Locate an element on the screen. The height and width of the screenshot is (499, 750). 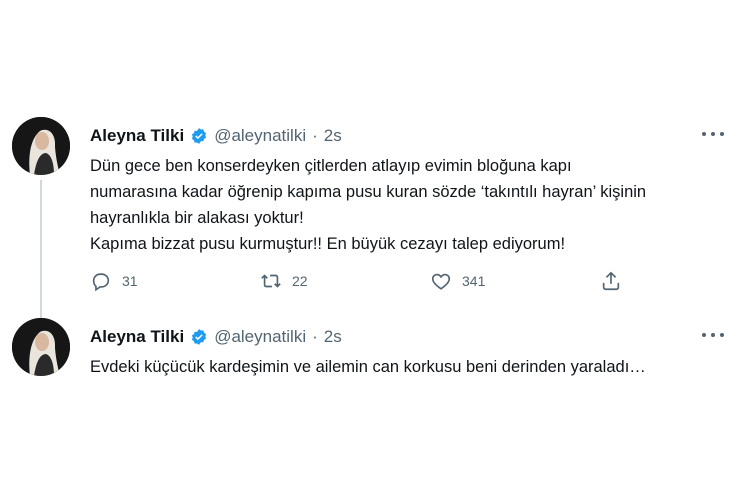
retweet-icon is located at coordinates (271, 281).